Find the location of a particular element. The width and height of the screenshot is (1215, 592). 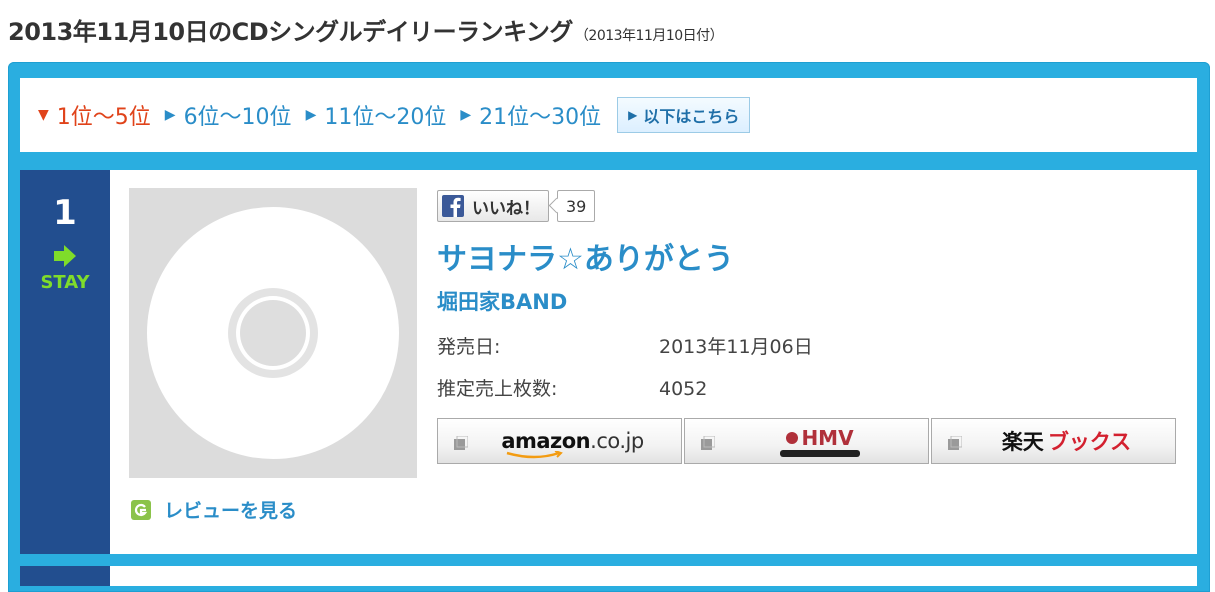

amazon-logo-text: amazon is located at coordinates (546, 441).